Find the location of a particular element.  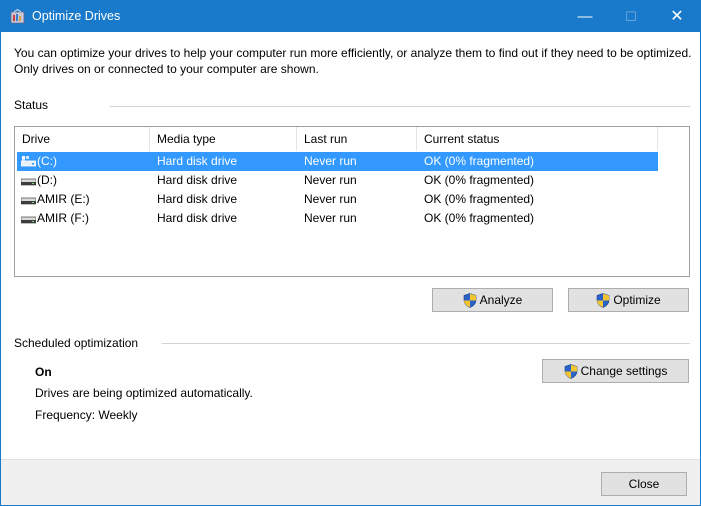

change-settings-button: Change settings is located at coordinates (615, 371).